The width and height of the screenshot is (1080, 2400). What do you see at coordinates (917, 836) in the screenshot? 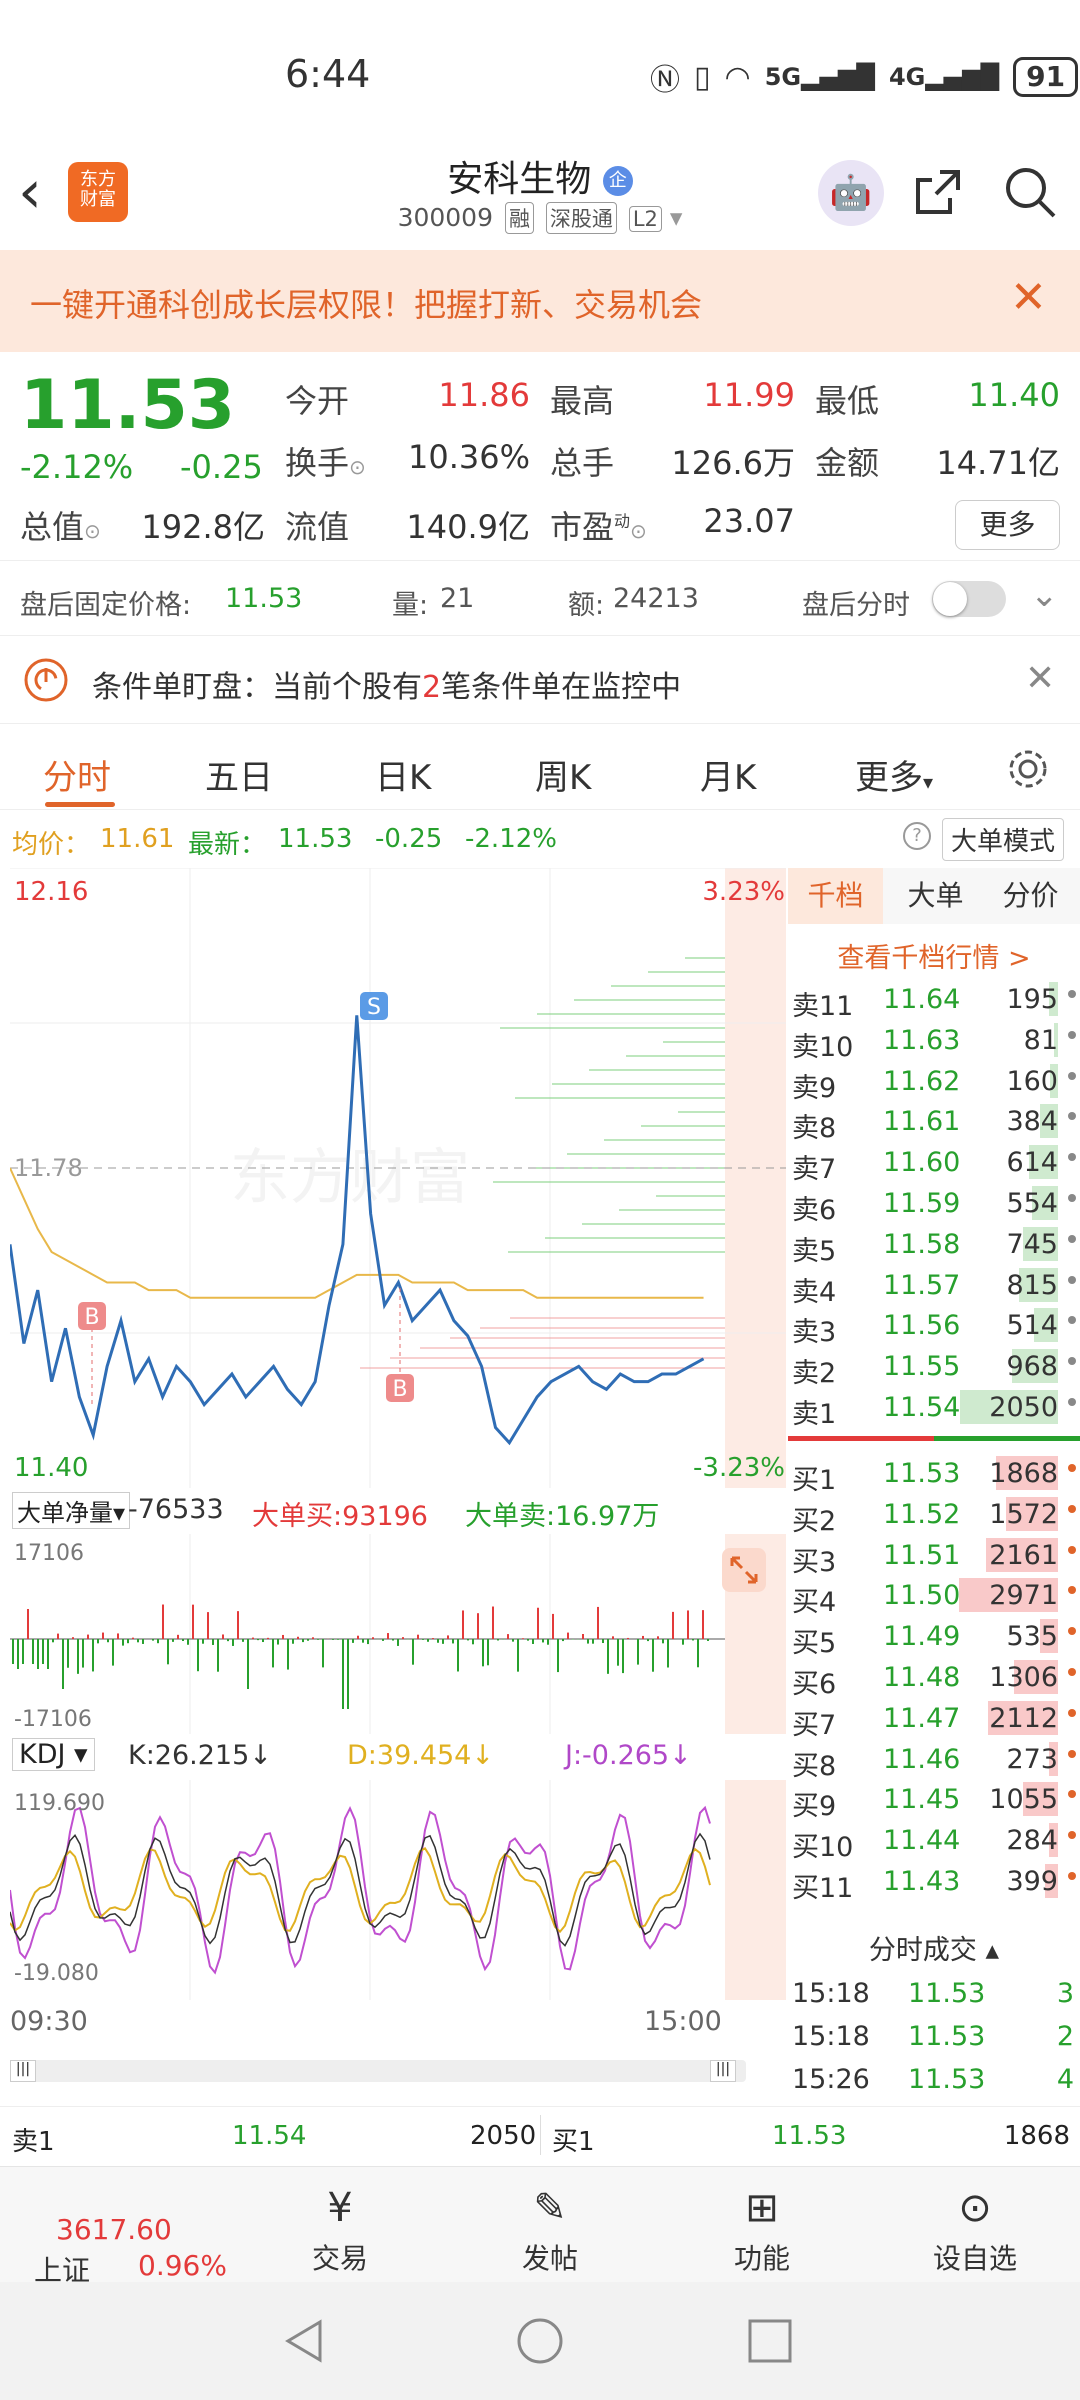
I see `help-icon: ?` at bounding box center [917, 836].